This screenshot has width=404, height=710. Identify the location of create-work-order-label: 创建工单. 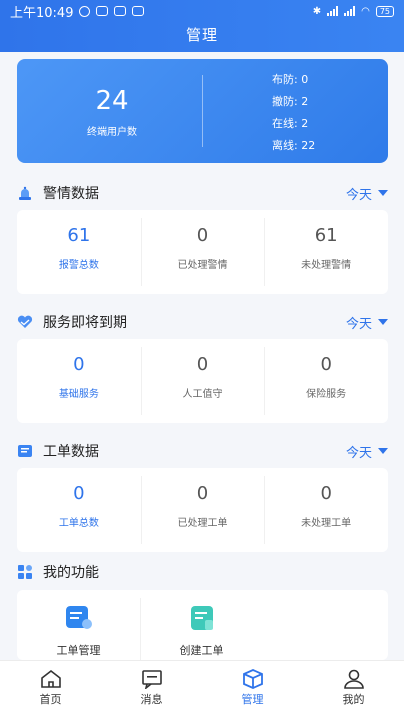
(201, 650).